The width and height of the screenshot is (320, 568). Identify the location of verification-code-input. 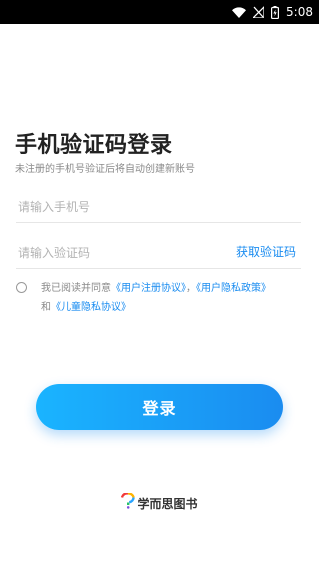
(118, 253).